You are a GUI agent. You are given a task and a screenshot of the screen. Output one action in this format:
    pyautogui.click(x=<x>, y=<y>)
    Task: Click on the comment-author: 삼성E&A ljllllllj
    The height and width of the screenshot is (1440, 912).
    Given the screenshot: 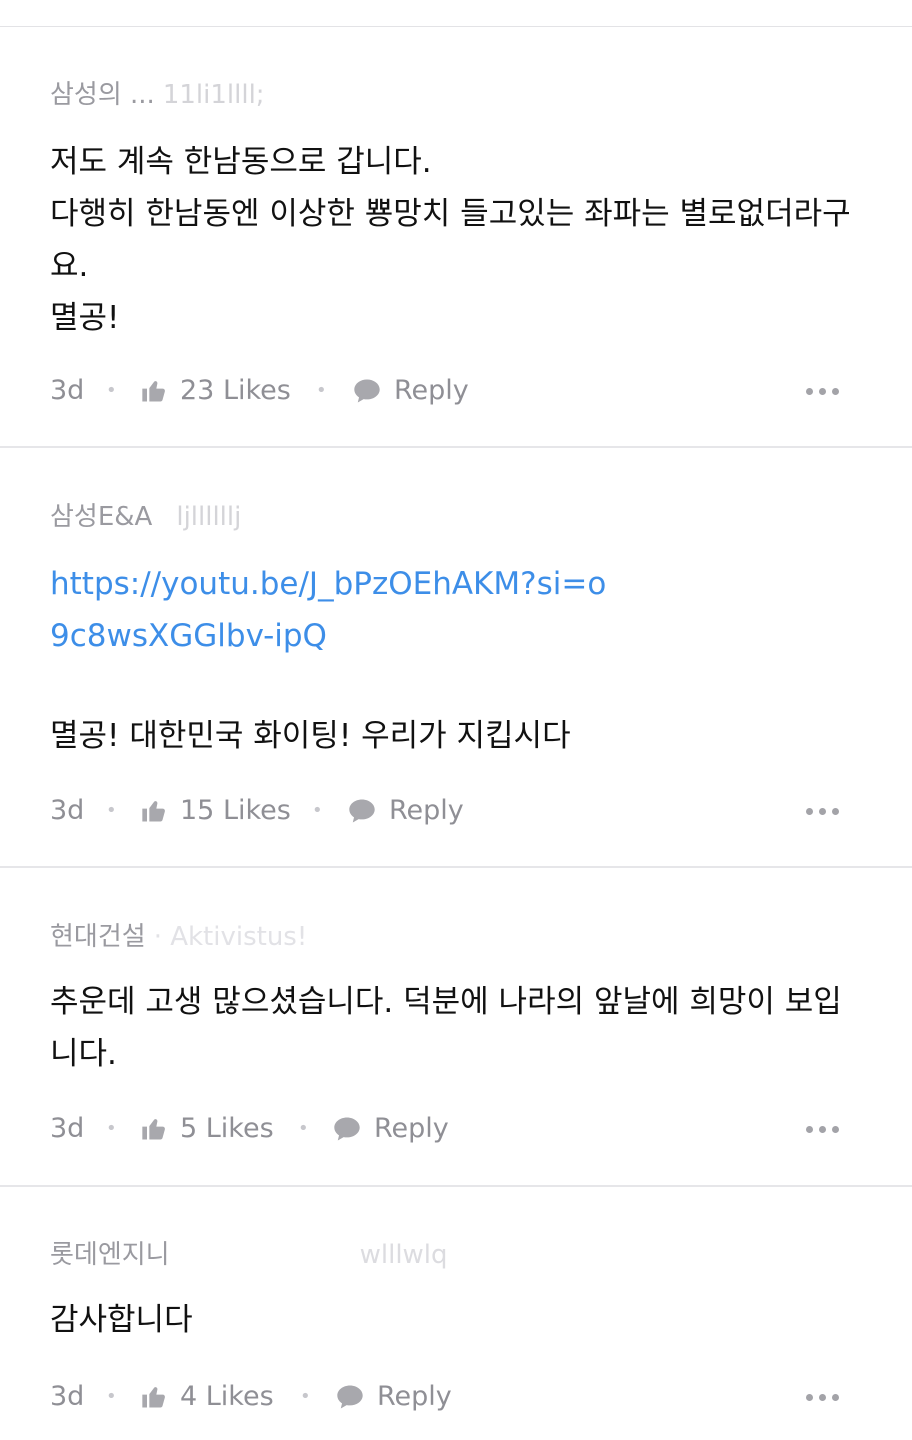 What is the action you would take?
    pyautogui.click(x=145, y=517)
    